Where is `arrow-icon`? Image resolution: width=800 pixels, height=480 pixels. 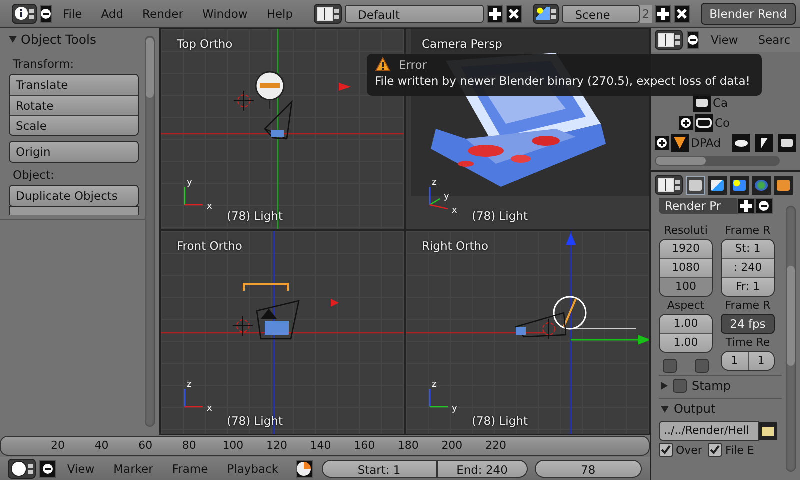
arrow-icon is located at coordinates (335, 303).